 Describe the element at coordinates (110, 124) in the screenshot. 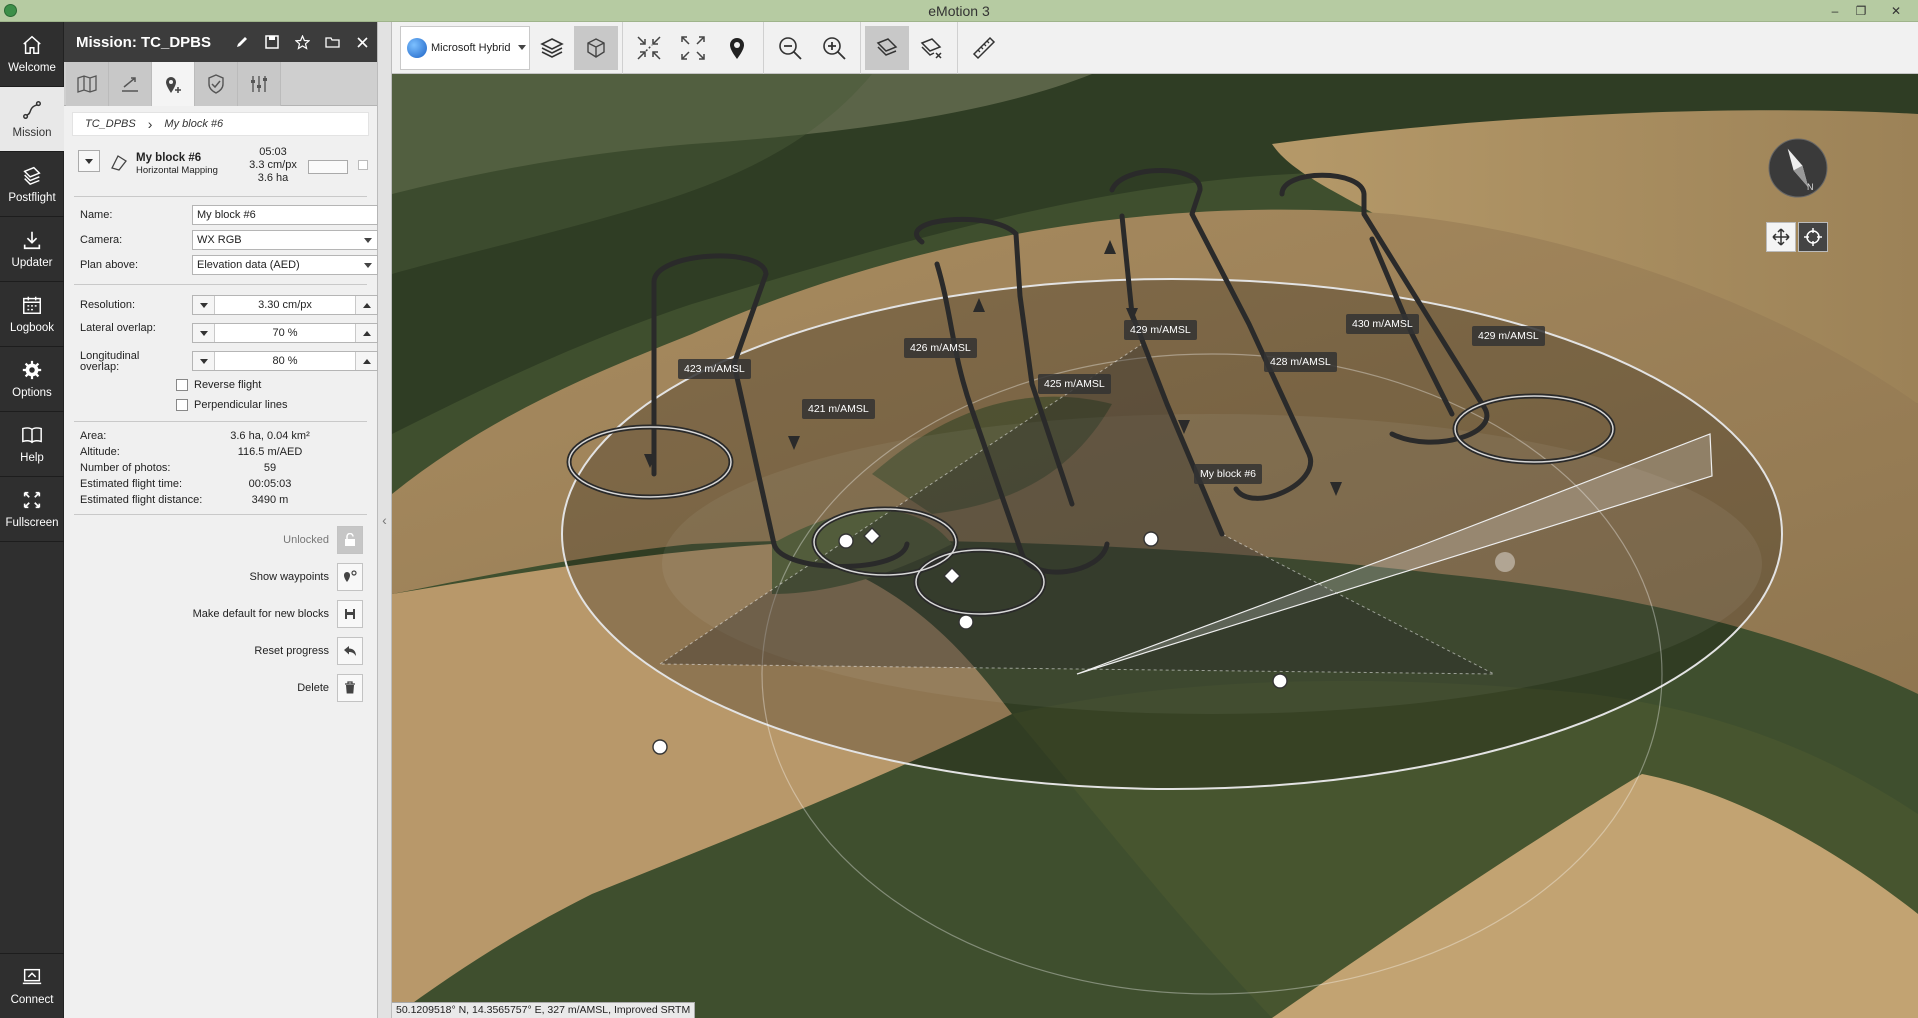

I see `breadcrumb-mission: TC_DPBS` at that location.